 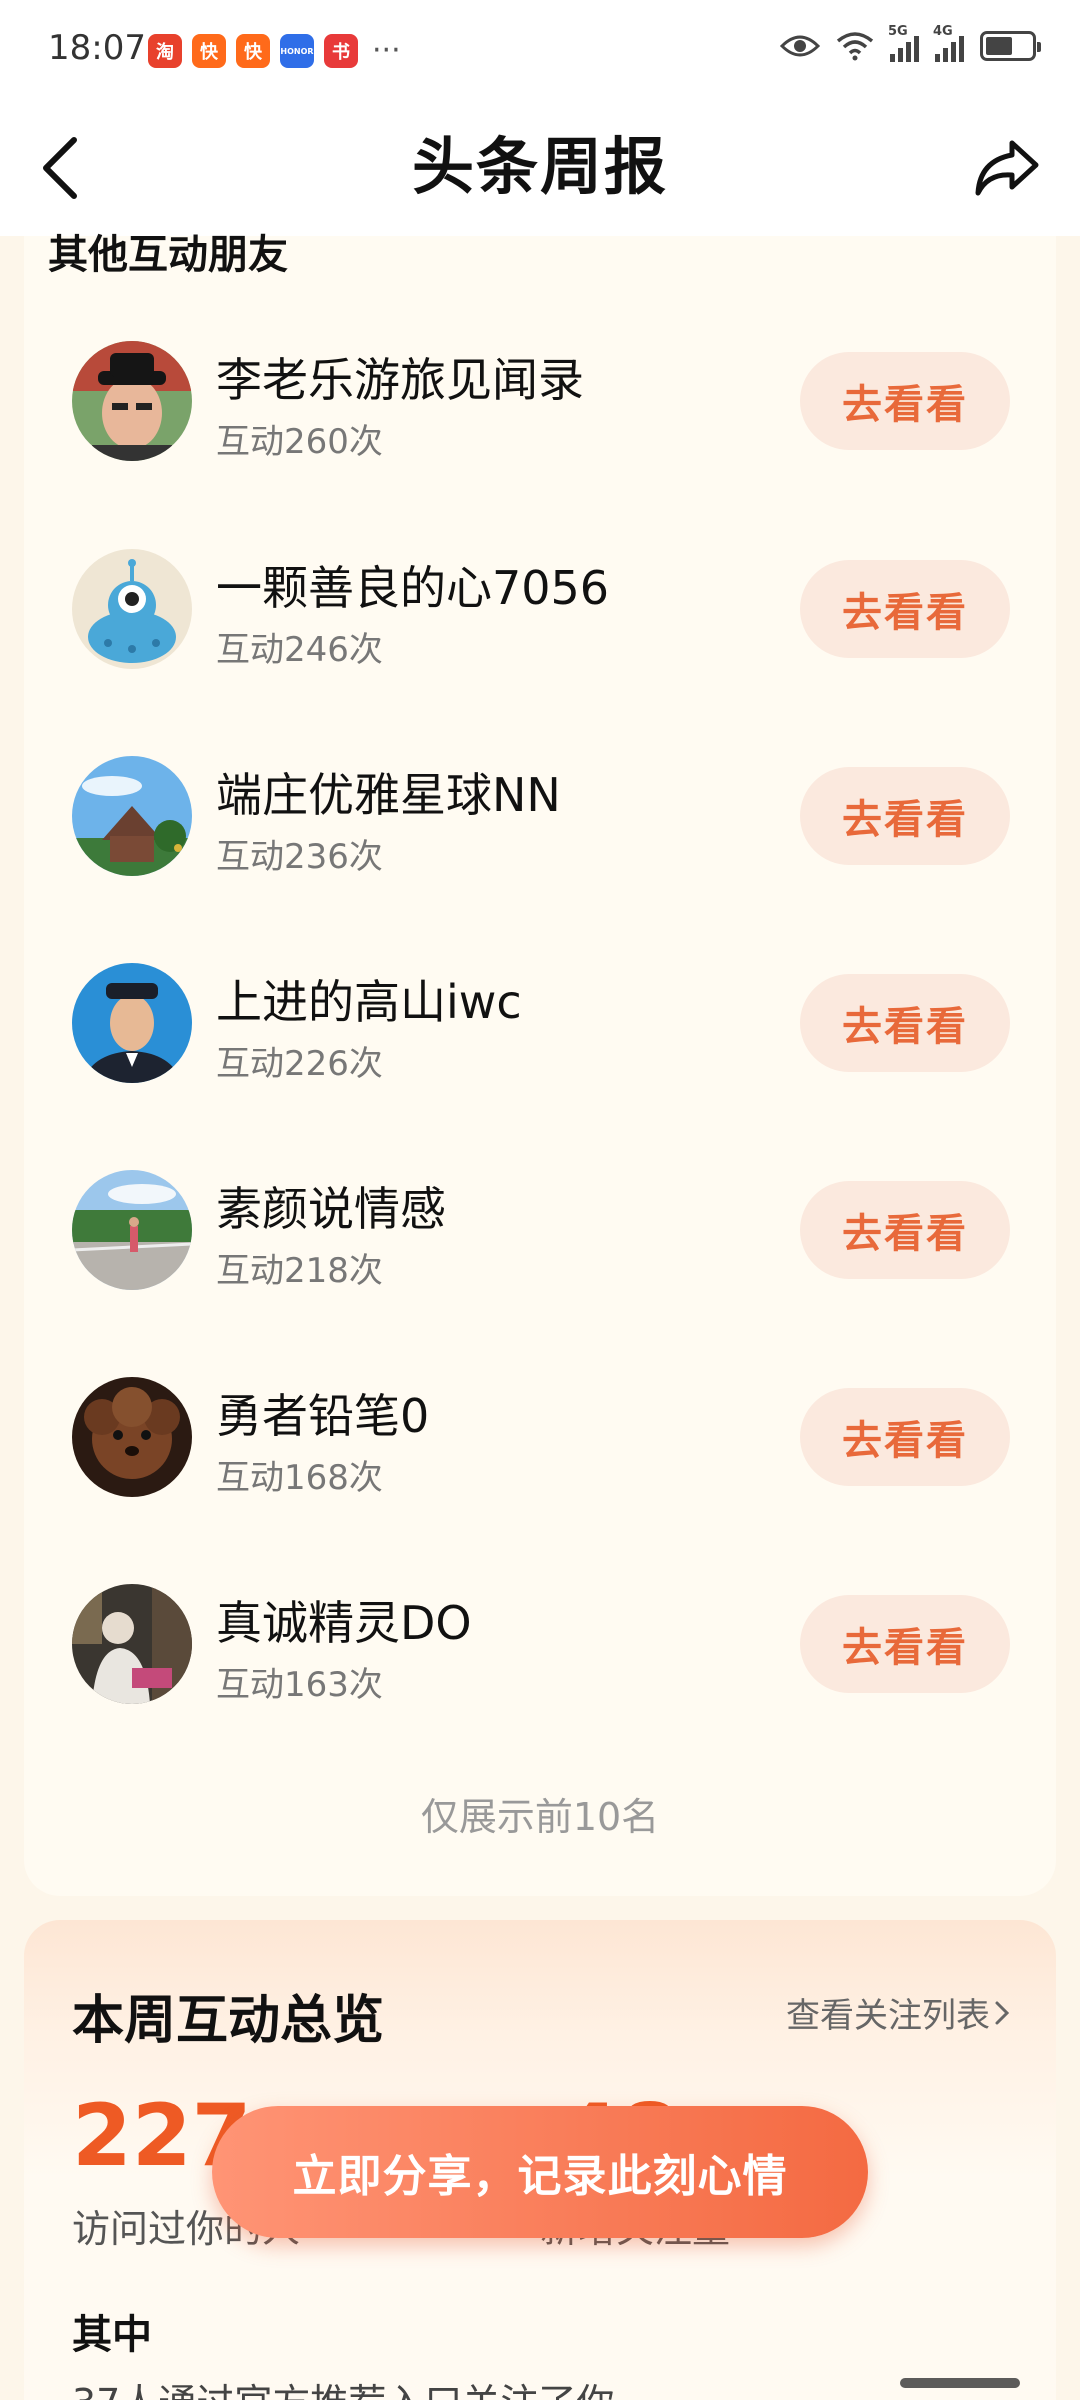 What do you see at coordinates (948, 43) in the screenshot?
I see `signal-4g-icon: 4G` at bounding box center [948, 43].